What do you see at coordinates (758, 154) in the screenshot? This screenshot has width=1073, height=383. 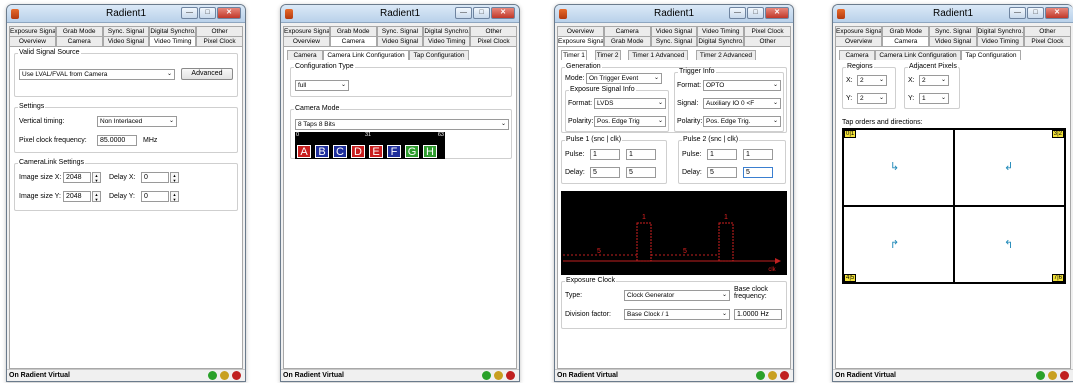 I see `pulse-2-clk-input: 1` at bounding box center [758, 154].